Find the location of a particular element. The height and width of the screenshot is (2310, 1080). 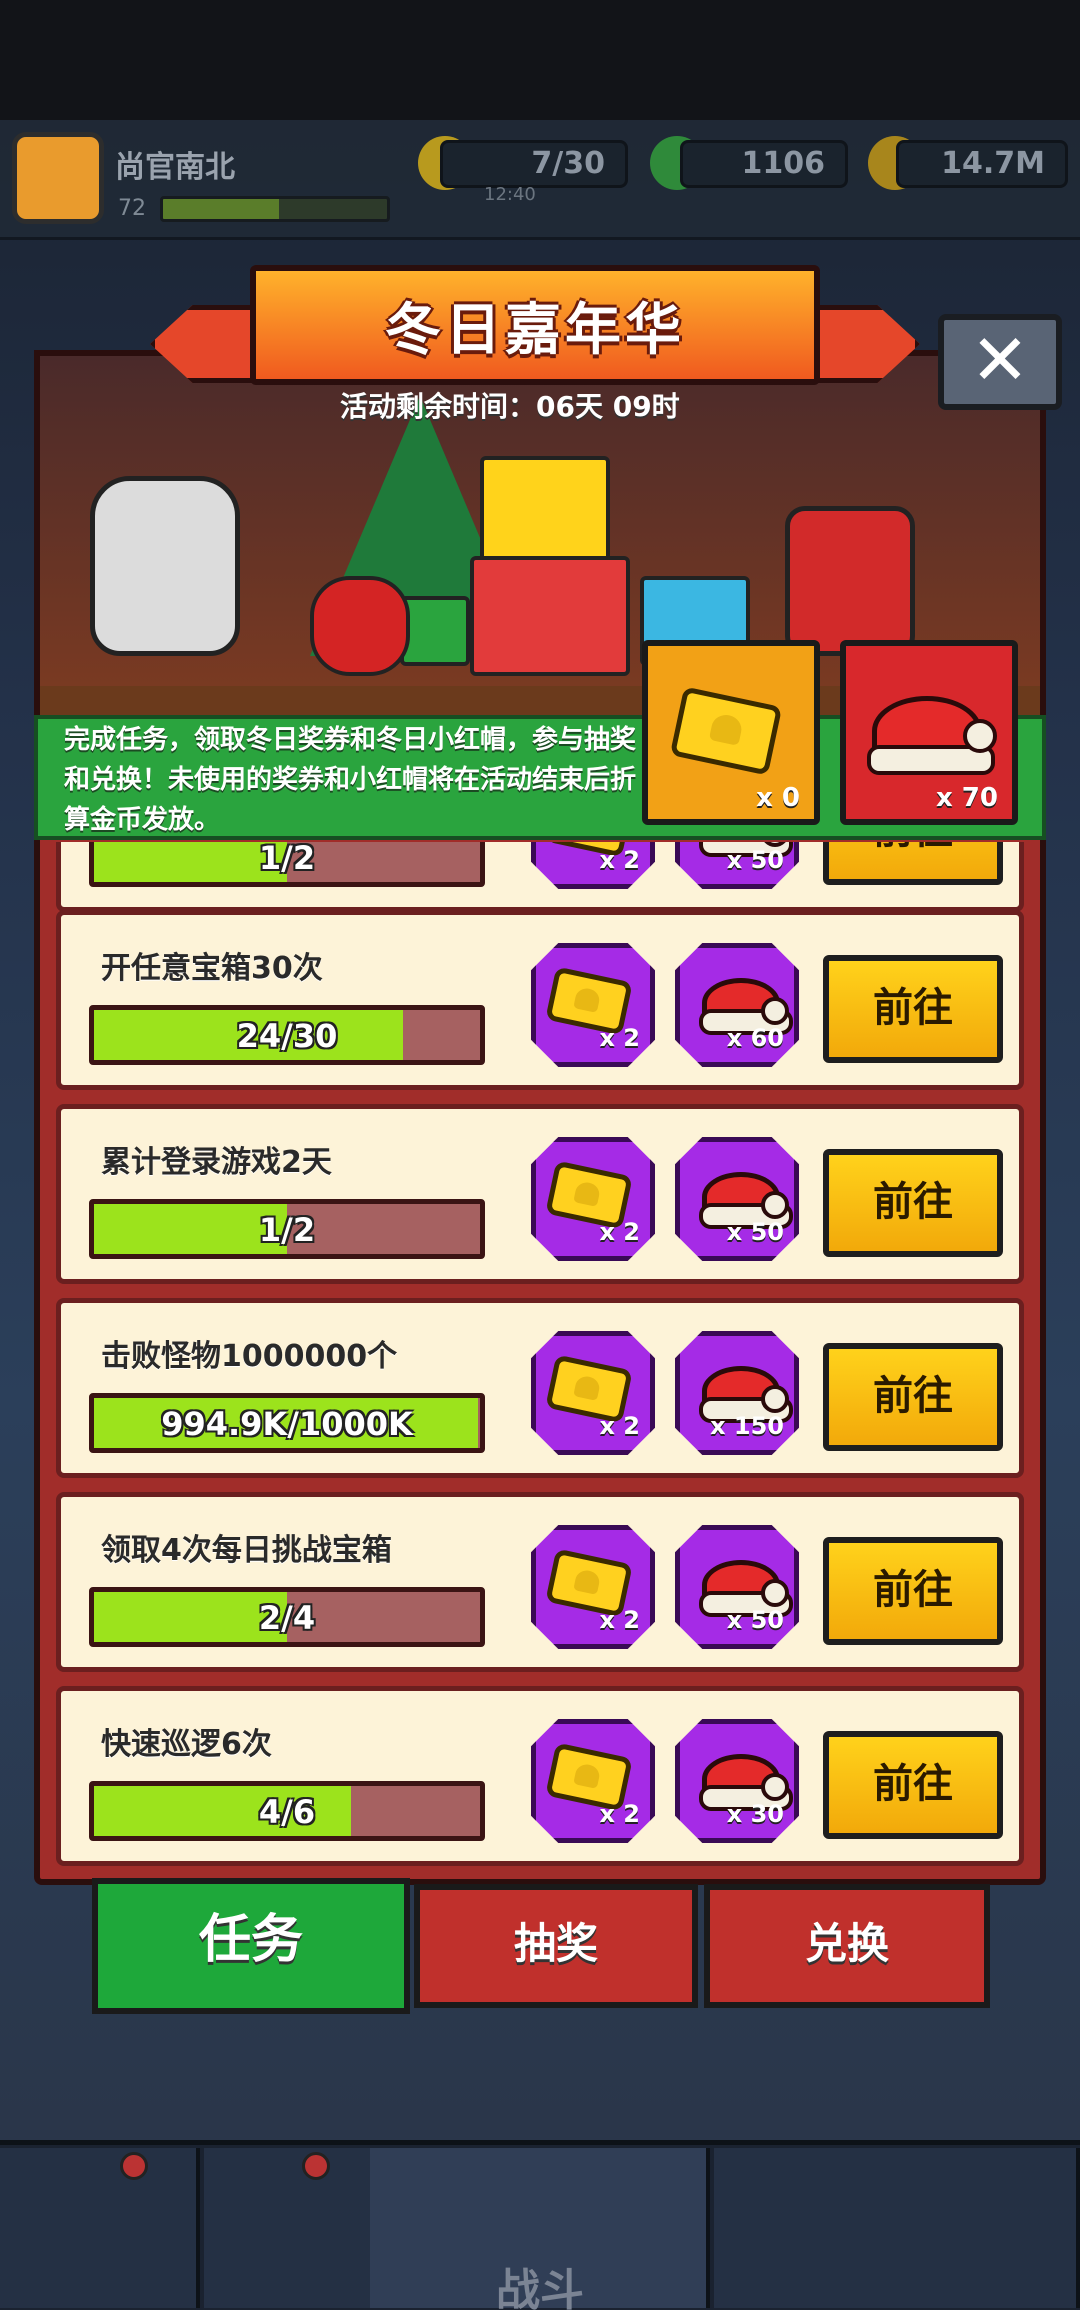

christmas-stocking is located at coordinates (360, 626).